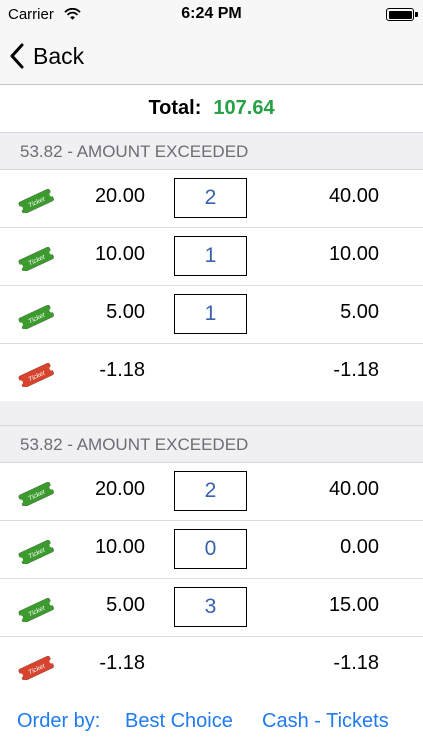 The height and width of the screenshot is (750, 423). What do you see at coordinates (353, 254) in the screenshot?
I see `amount-value: 10.00` at bounding box center [353, 254].